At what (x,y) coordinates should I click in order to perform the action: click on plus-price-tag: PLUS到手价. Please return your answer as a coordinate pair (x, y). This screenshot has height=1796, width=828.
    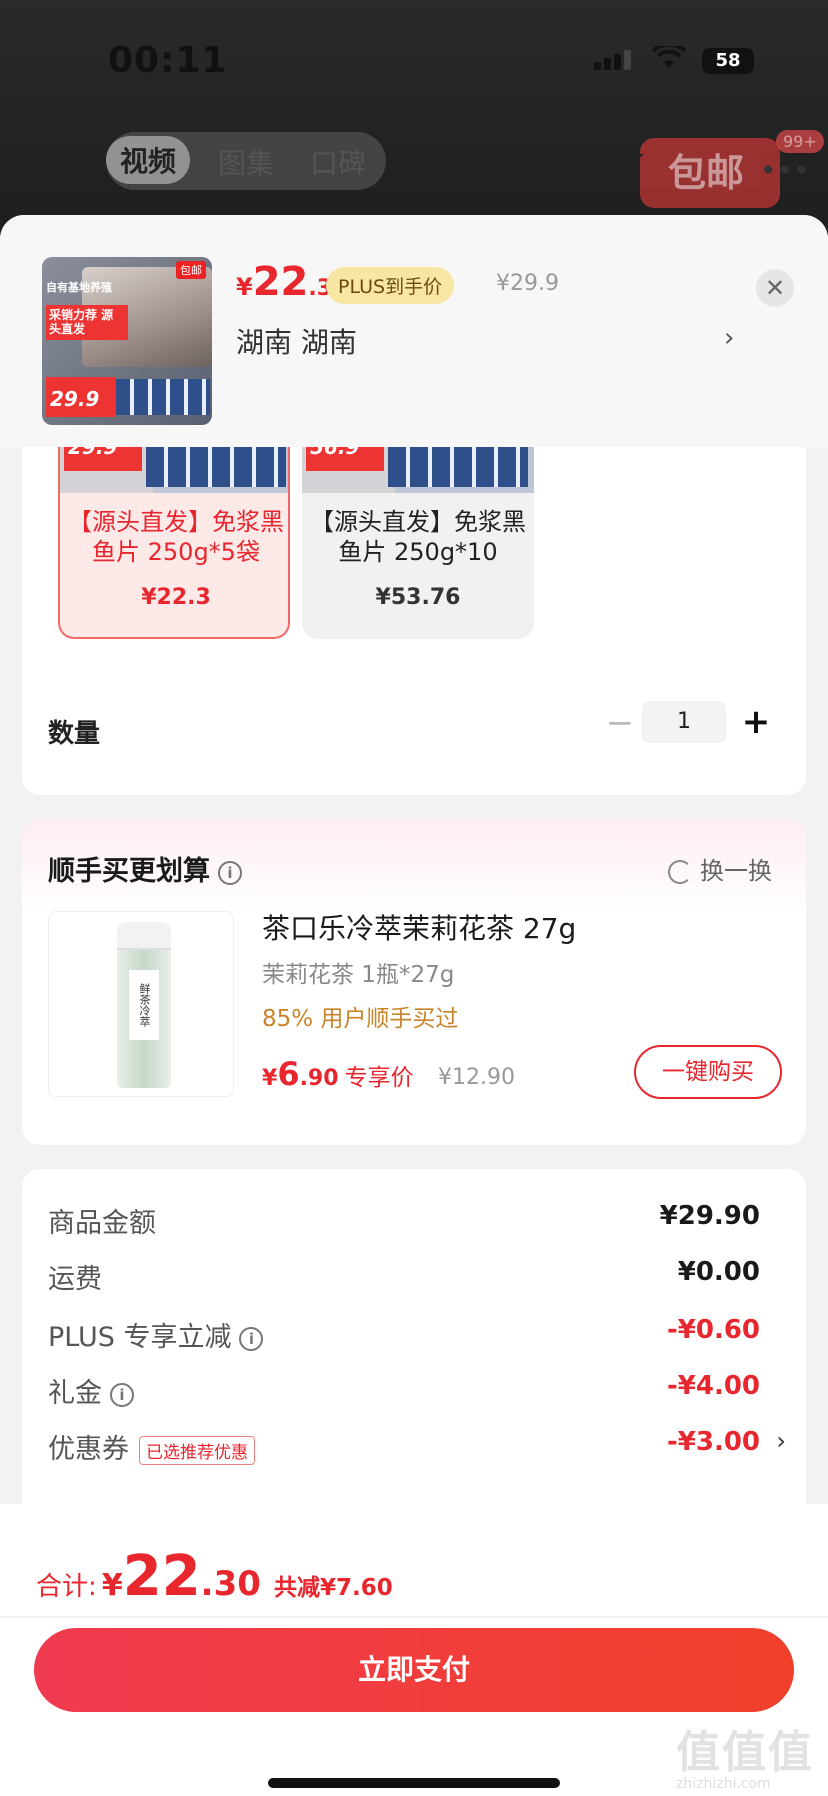
    Looking at the image, I should click on (390, 285).